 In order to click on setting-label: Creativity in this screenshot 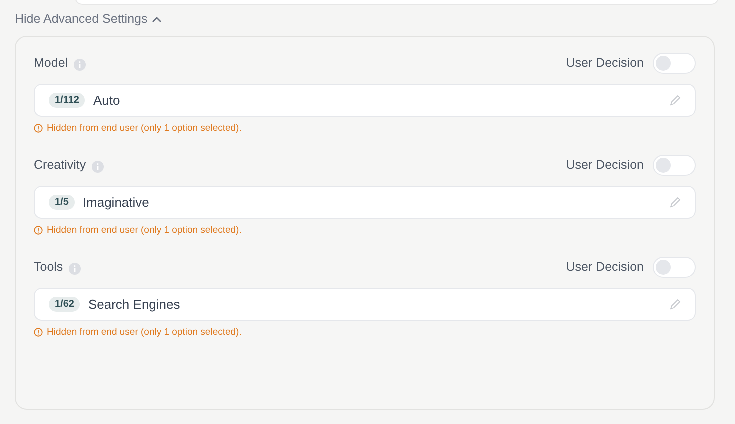, I will do `click(60, 165)`.